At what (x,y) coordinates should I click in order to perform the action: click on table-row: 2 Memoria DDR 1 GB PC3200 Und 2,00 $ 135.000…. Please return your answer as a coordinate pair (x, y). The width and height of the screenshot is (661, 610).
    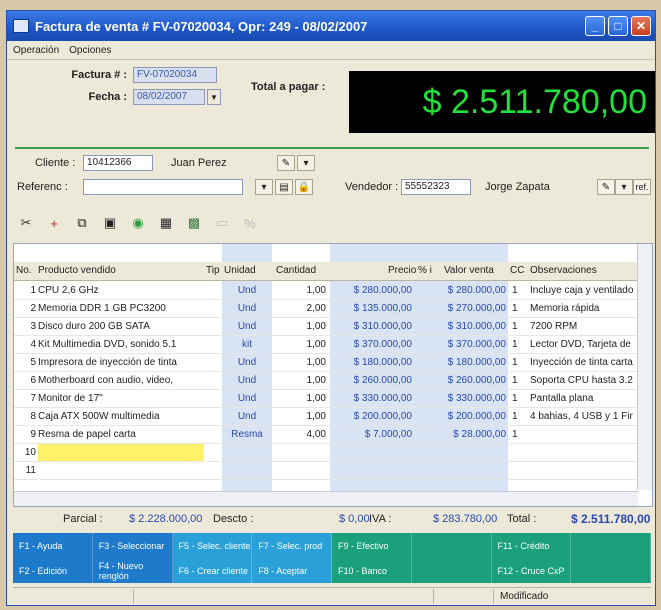
    Looking at the image, I should click on (333, 309).